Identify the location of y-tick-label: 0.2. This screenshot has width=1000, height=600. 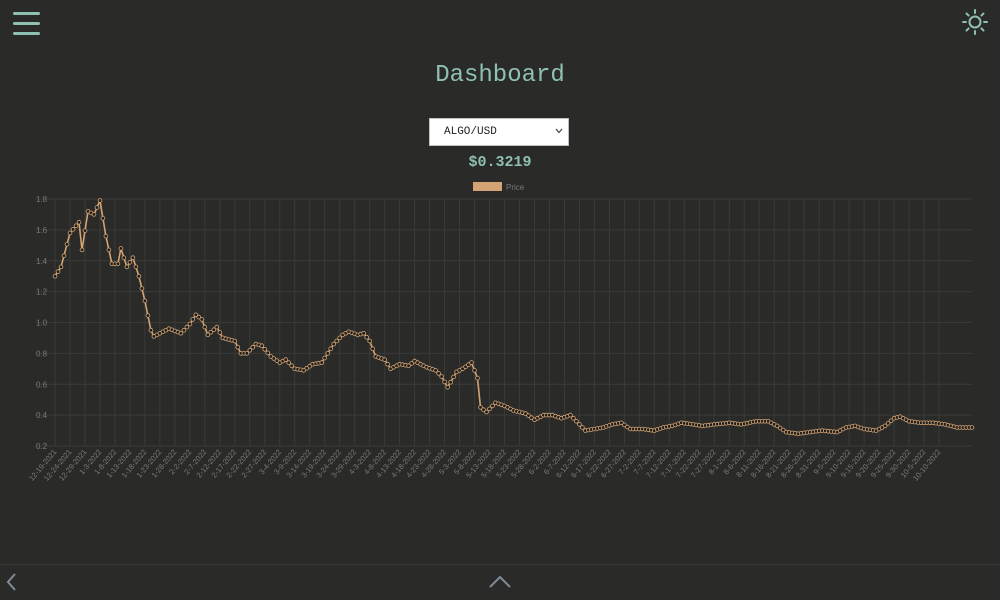
(42, 446).